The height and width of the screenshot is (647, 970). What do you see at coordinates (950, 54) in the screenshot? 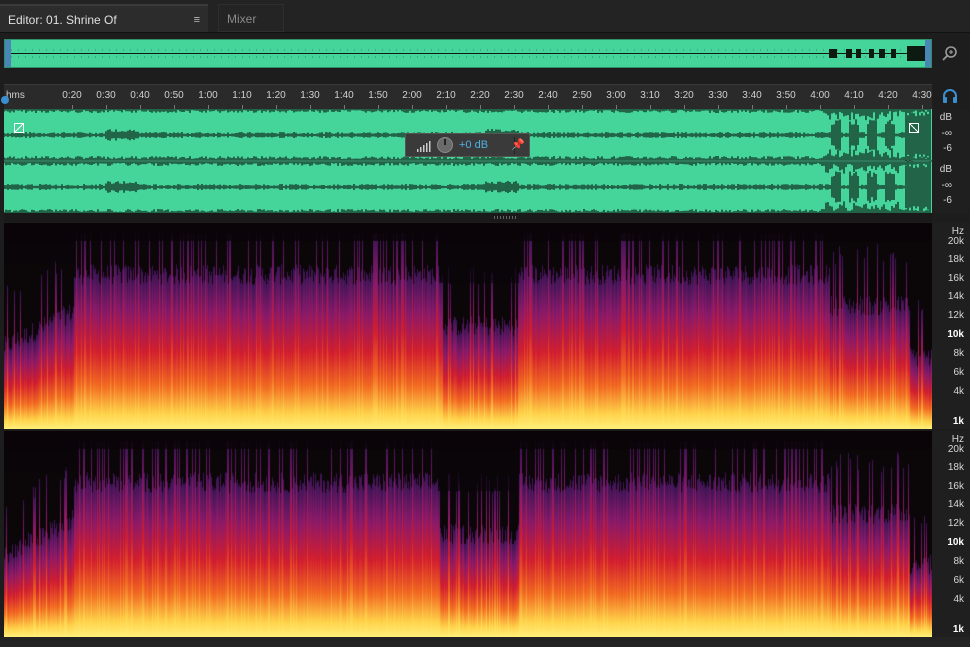
I see `zoom-icon` at bounding box center [950, 54].